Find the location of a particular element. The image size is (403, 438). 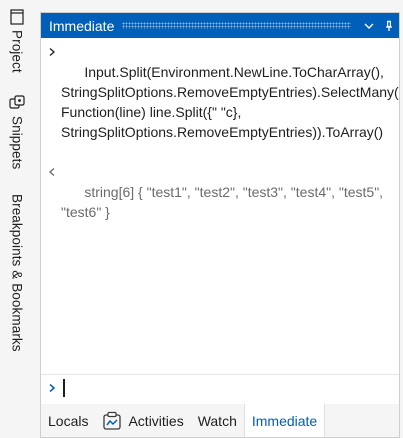

bottom-tab-bar: Locals Activities Watch Immediate is located at coordinates (220, 420).